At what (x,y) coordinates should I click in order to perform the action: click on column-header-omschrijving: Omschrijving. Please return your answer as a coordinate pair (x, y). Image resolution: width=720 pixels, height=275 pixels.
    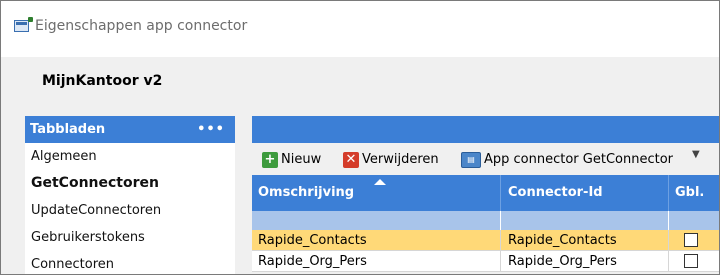
    Looking at the image, I should click on (306, 192).